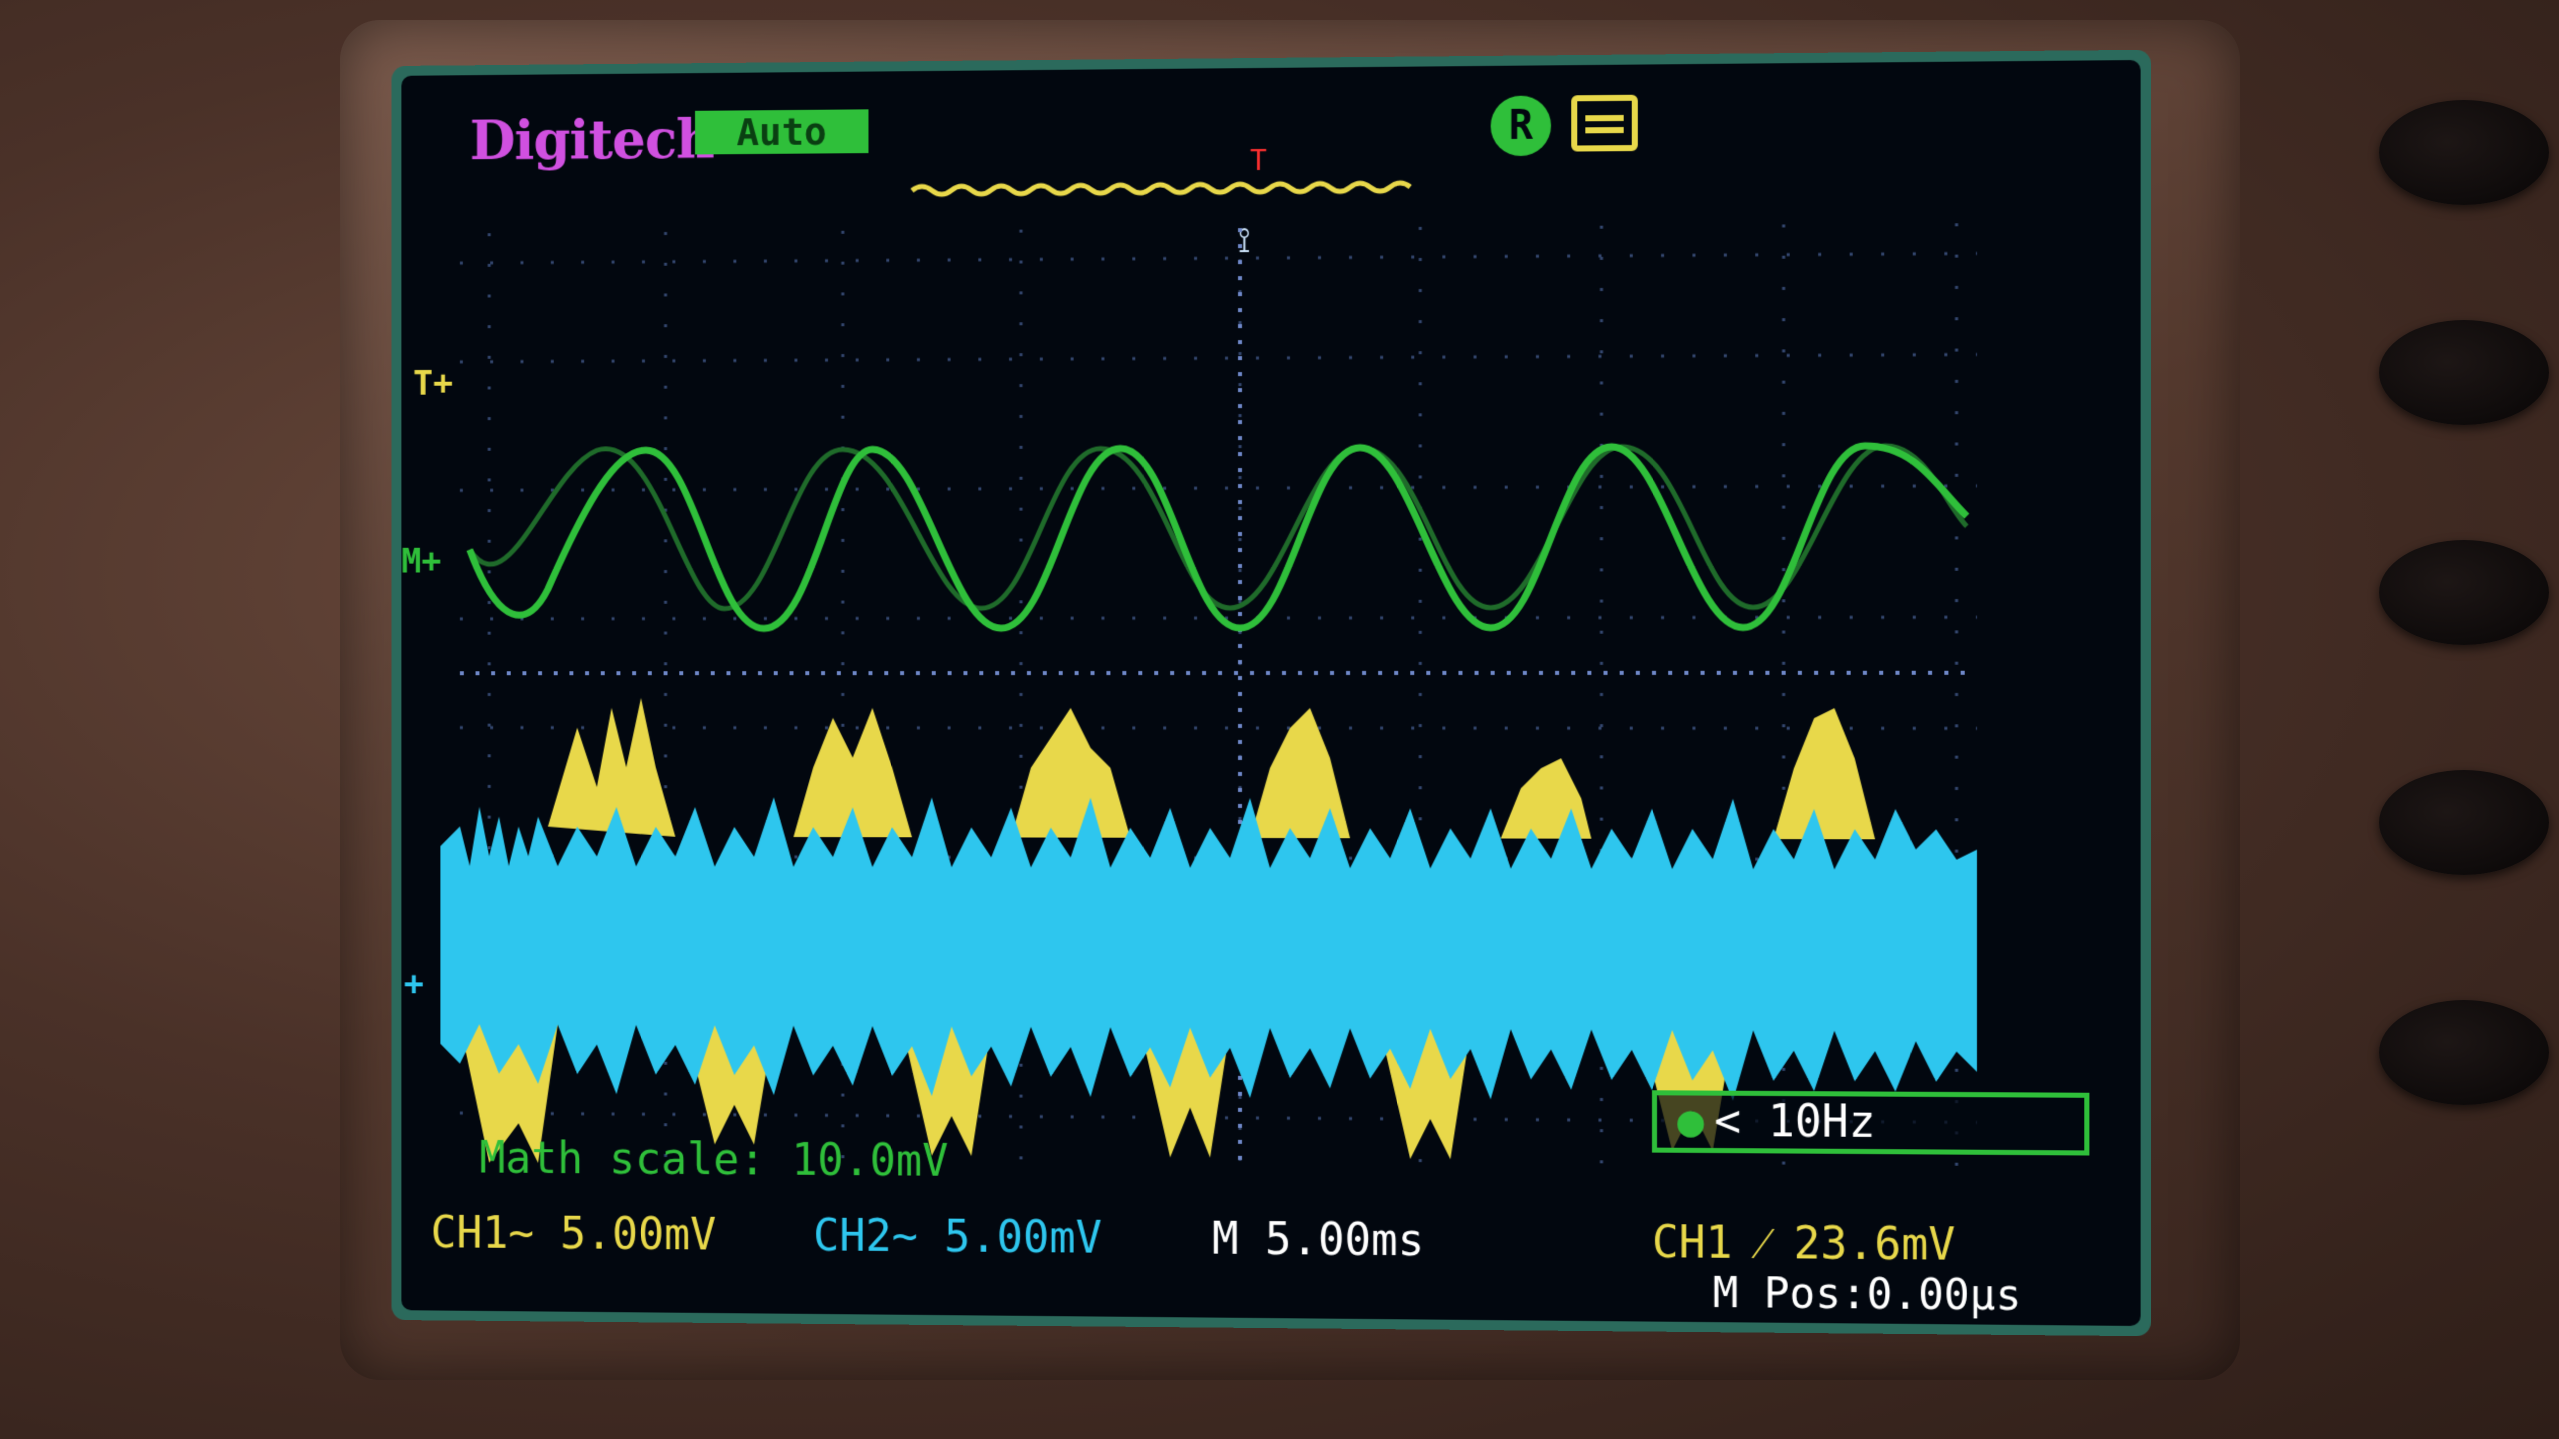 This screenshot has width=2559, height=1439. I want to click on trigger-position-icon: T, so click(1258, 160).